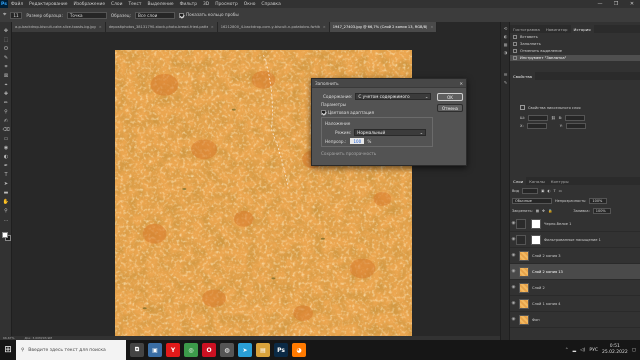  Describe the element at coordinates (572, 240) in the screenshot. I see `layer-name: Фильтрованные насыщение 1` at that location.